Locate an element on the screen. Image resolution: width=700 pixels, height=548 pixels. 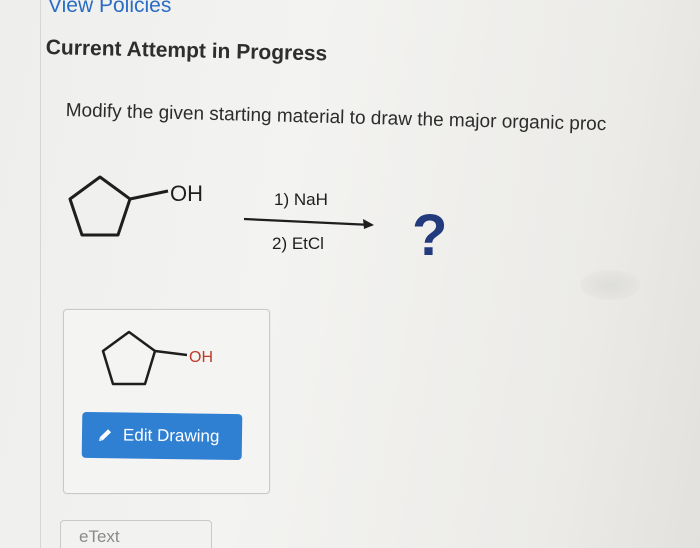
pencil-icon is located at coordinates (105, 435).